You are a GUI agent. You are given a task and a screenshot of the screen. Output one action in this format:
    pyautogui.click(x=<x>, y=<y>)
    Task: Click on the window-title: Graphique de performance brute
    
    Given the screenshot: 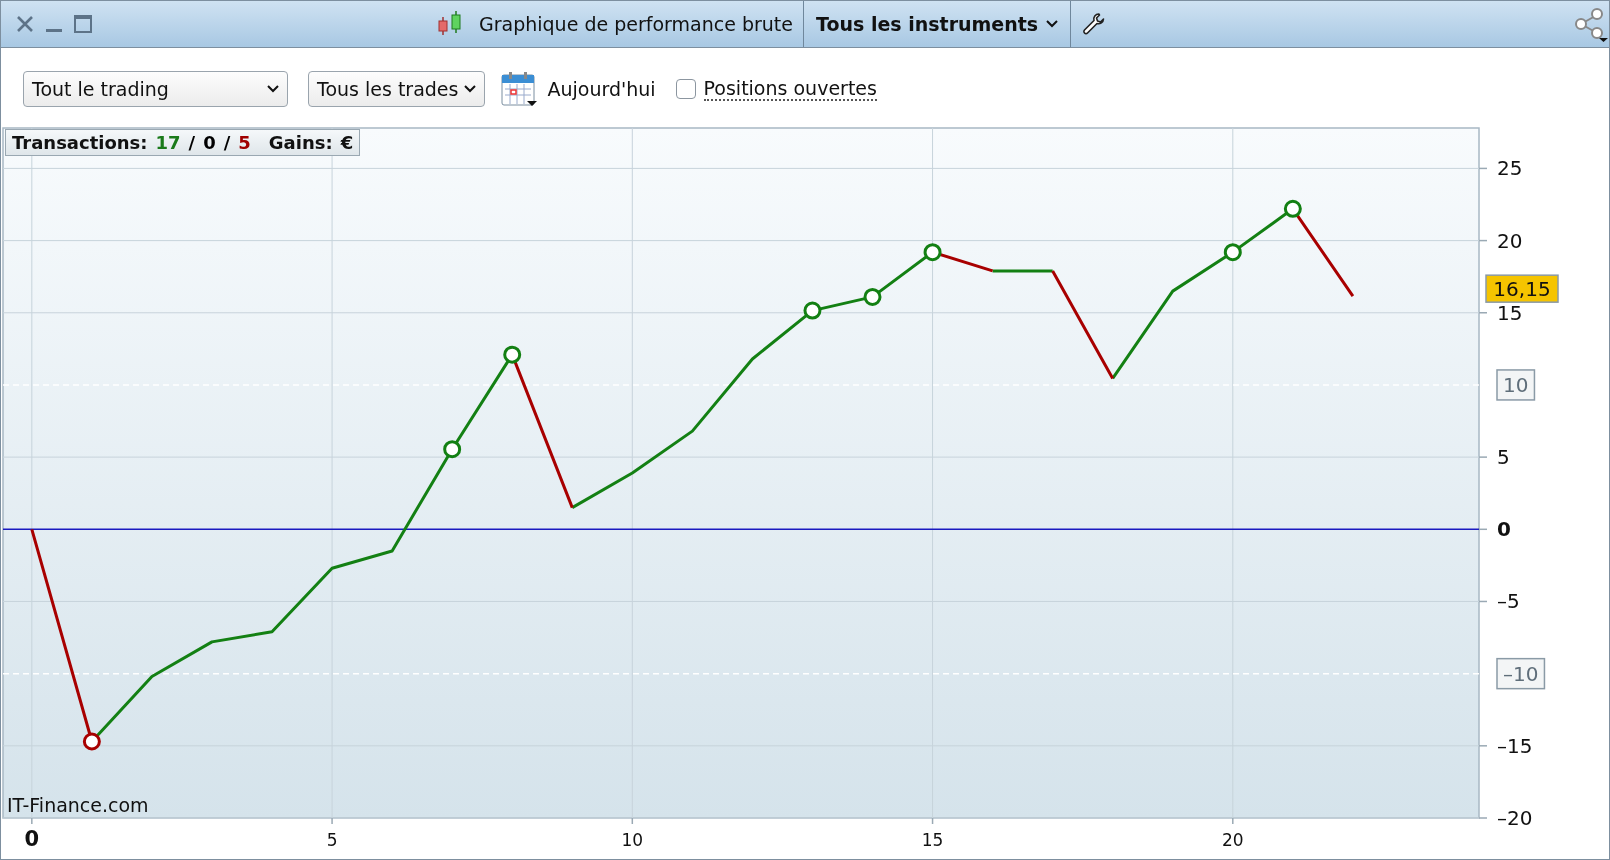 What is the action you would take?
    pyautogui.click(x=636, y=24)
    